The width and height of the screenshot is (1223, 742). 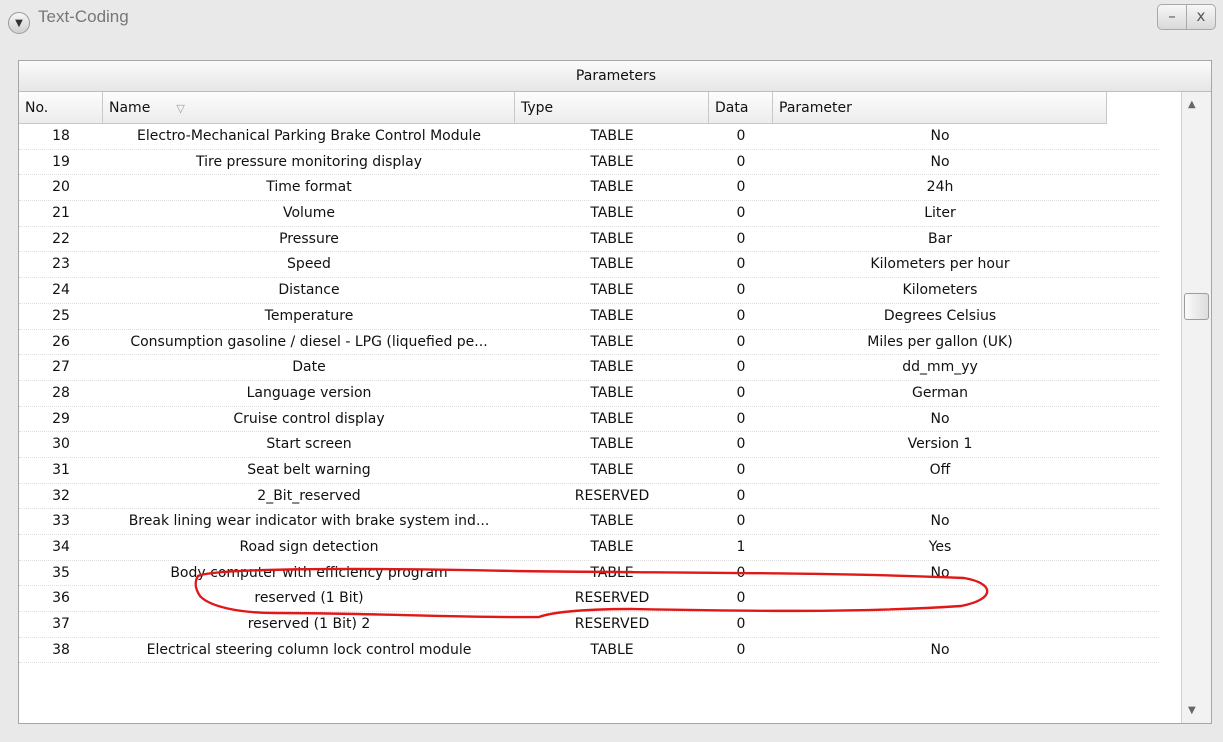 I want to click on close-button: x, so click(x=1201, y=17).